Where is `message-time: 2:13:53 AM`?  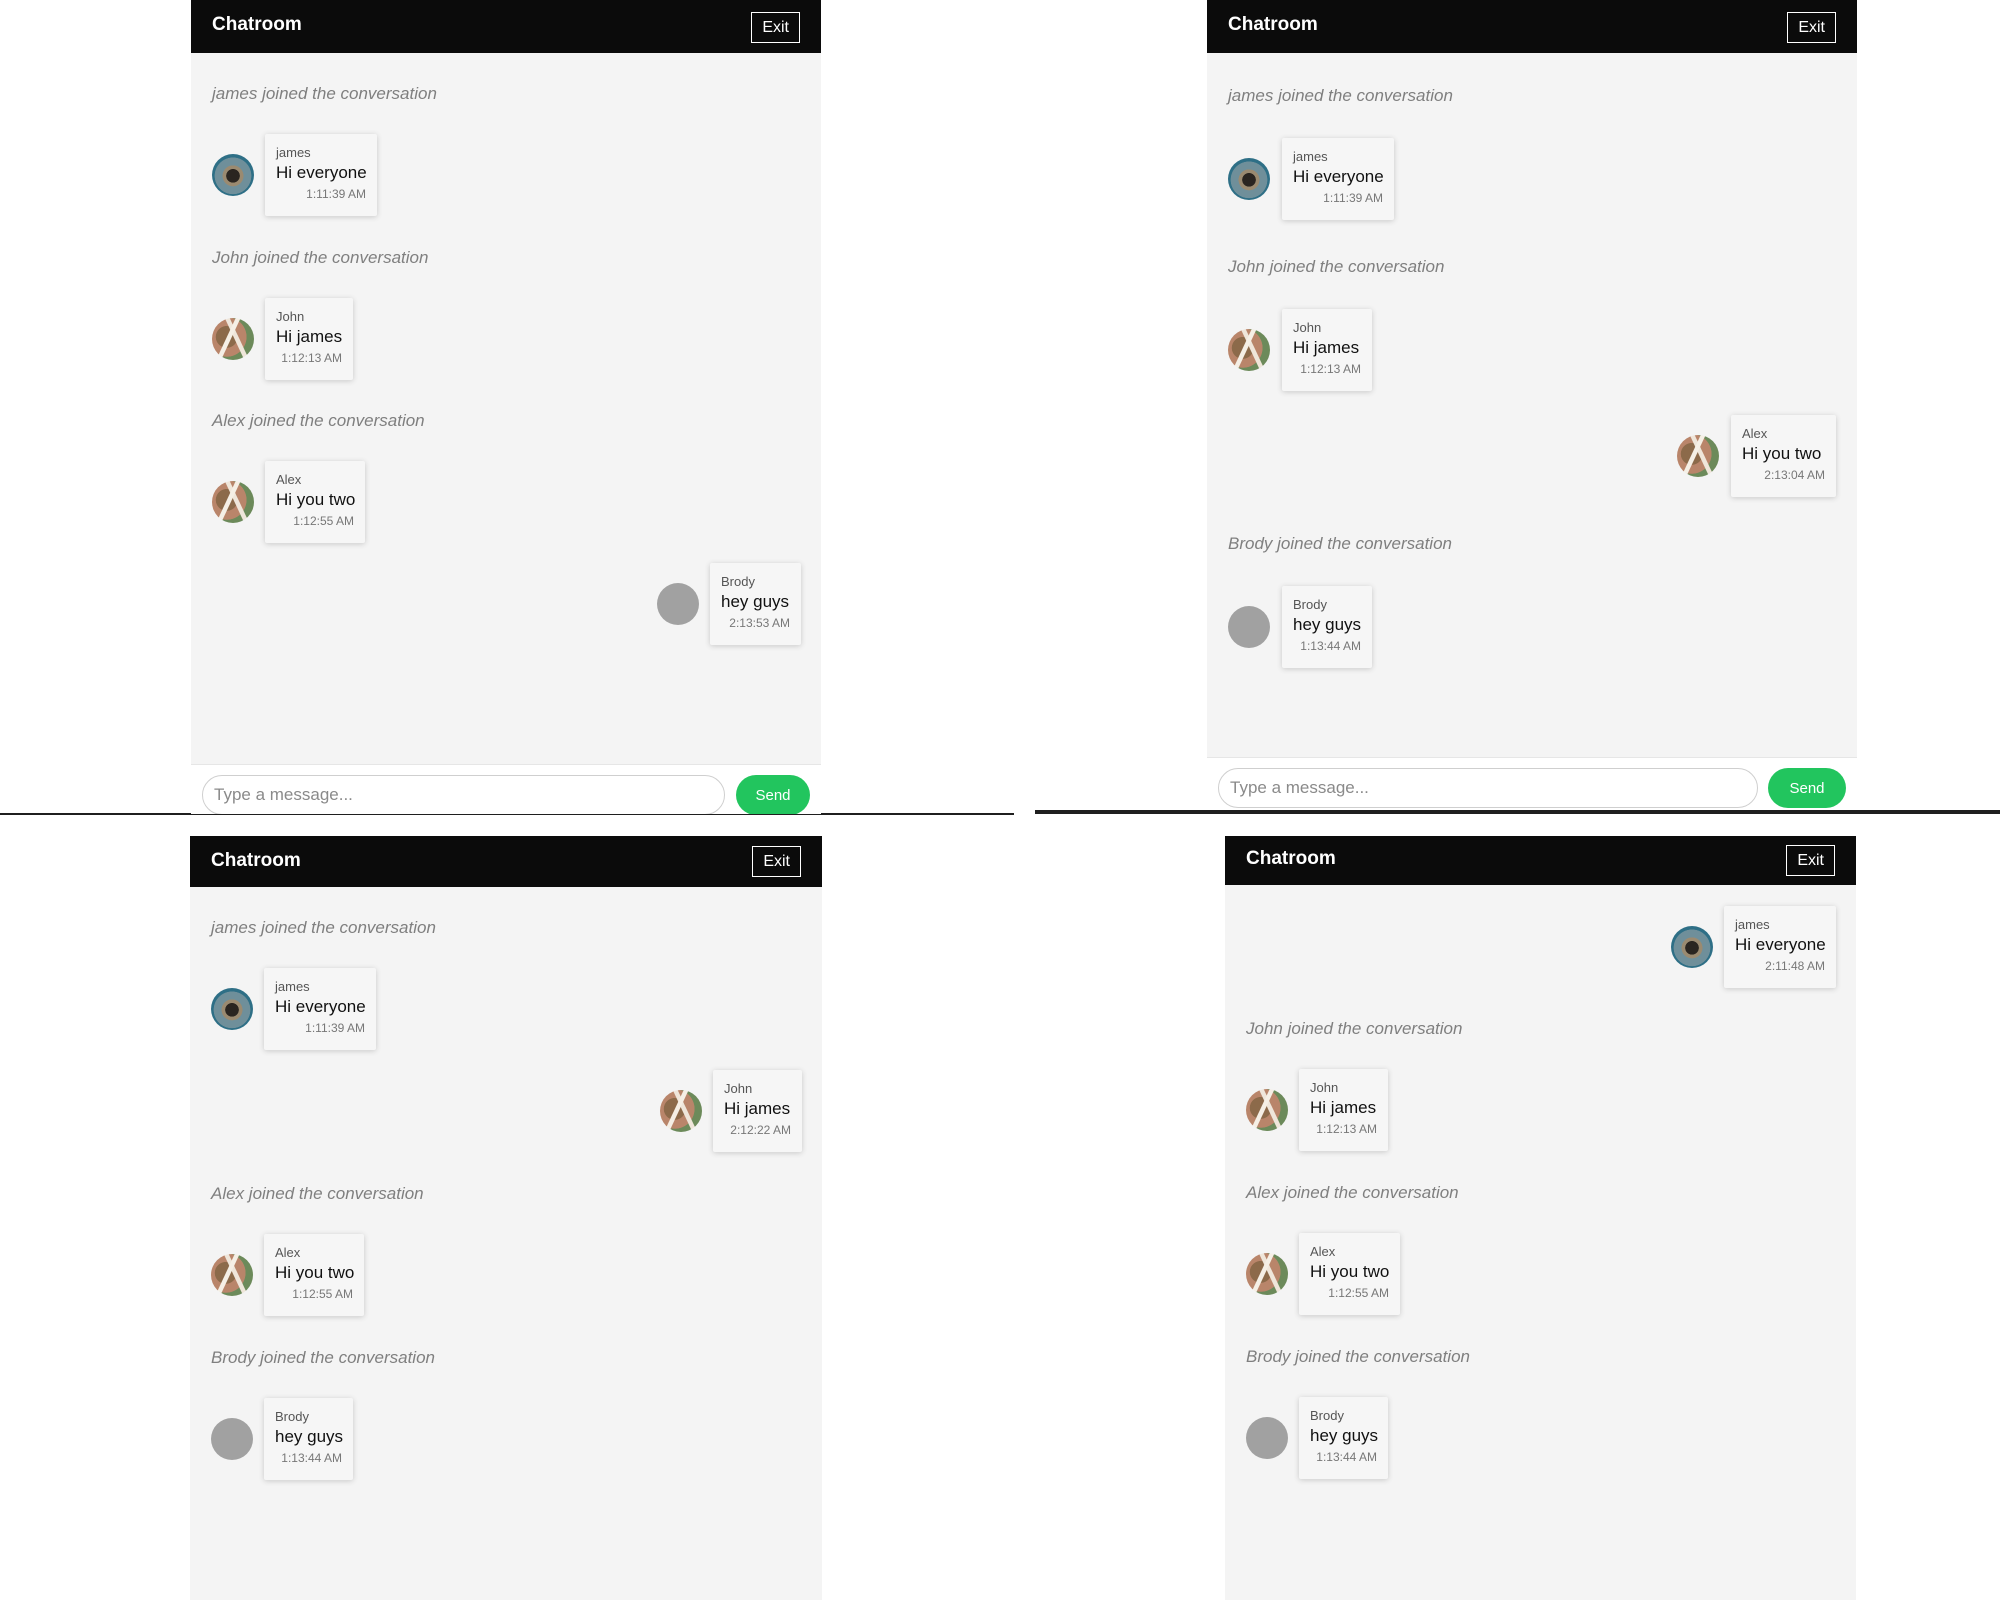
message-time: 2:13:53 AM is located at coordinates (759, 623).